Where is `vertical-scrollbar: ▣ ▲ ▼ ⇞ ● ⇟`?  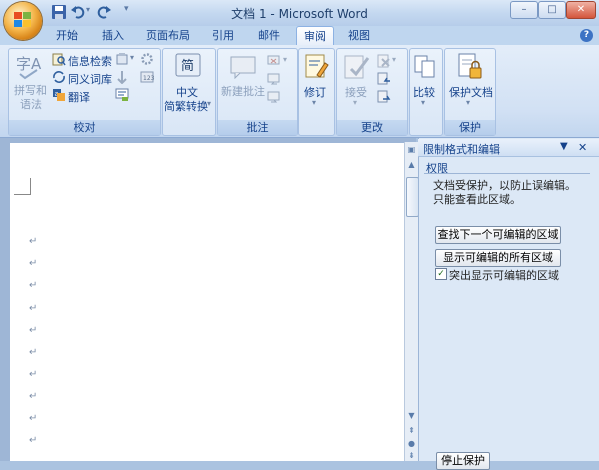
vertical-scrollbar: ▣ ▲ ▼ ⇞ ● ⇟ is located at coordinates (411, 302).